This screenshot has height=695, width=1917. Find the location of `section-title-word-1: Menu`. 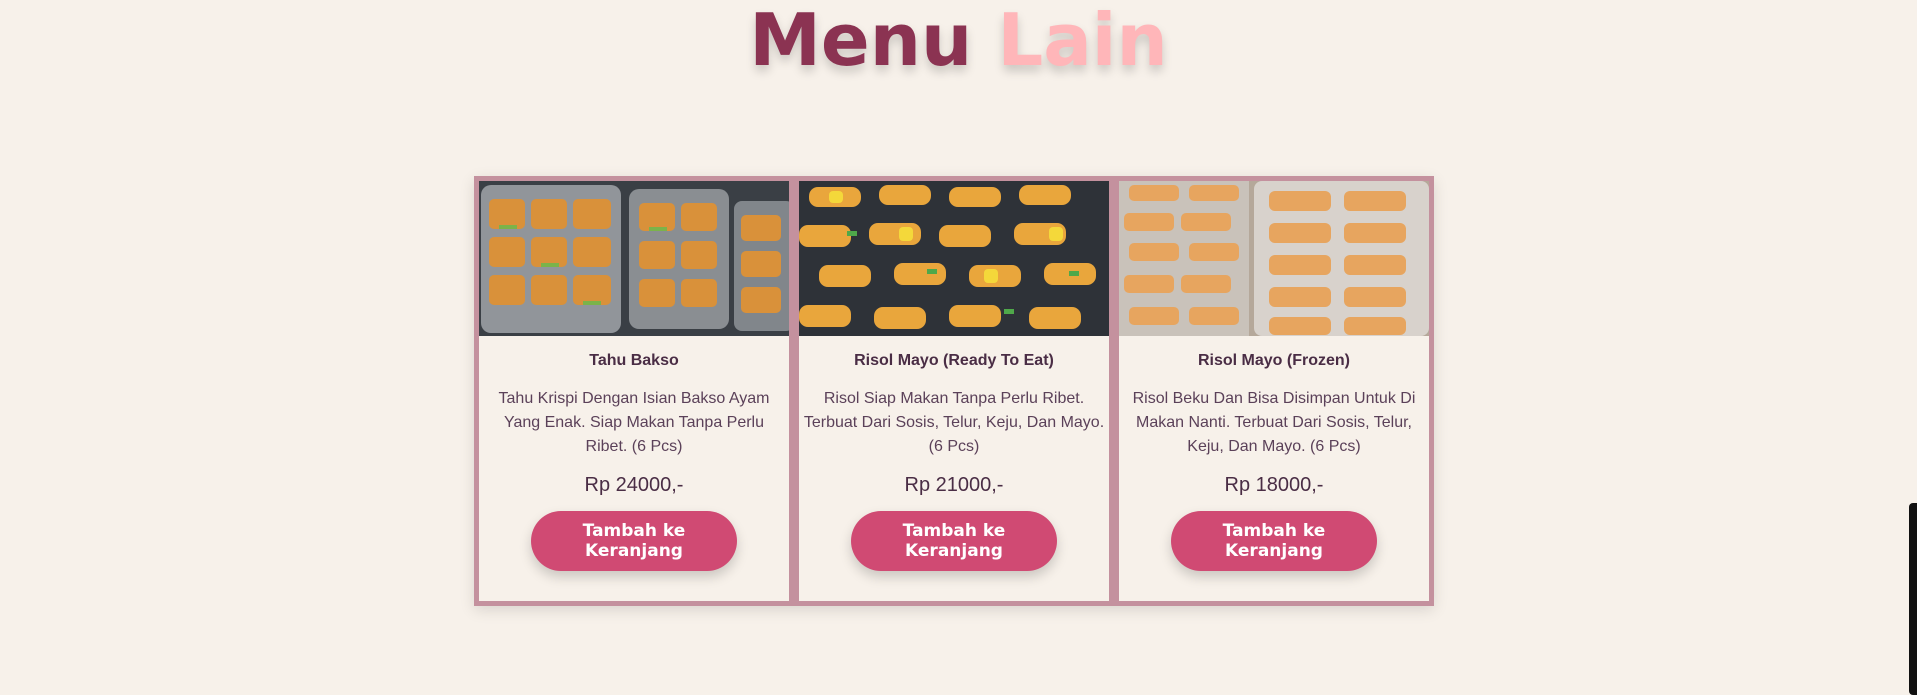

section-title-word-1: Menu is located at coordinates (861, 41).